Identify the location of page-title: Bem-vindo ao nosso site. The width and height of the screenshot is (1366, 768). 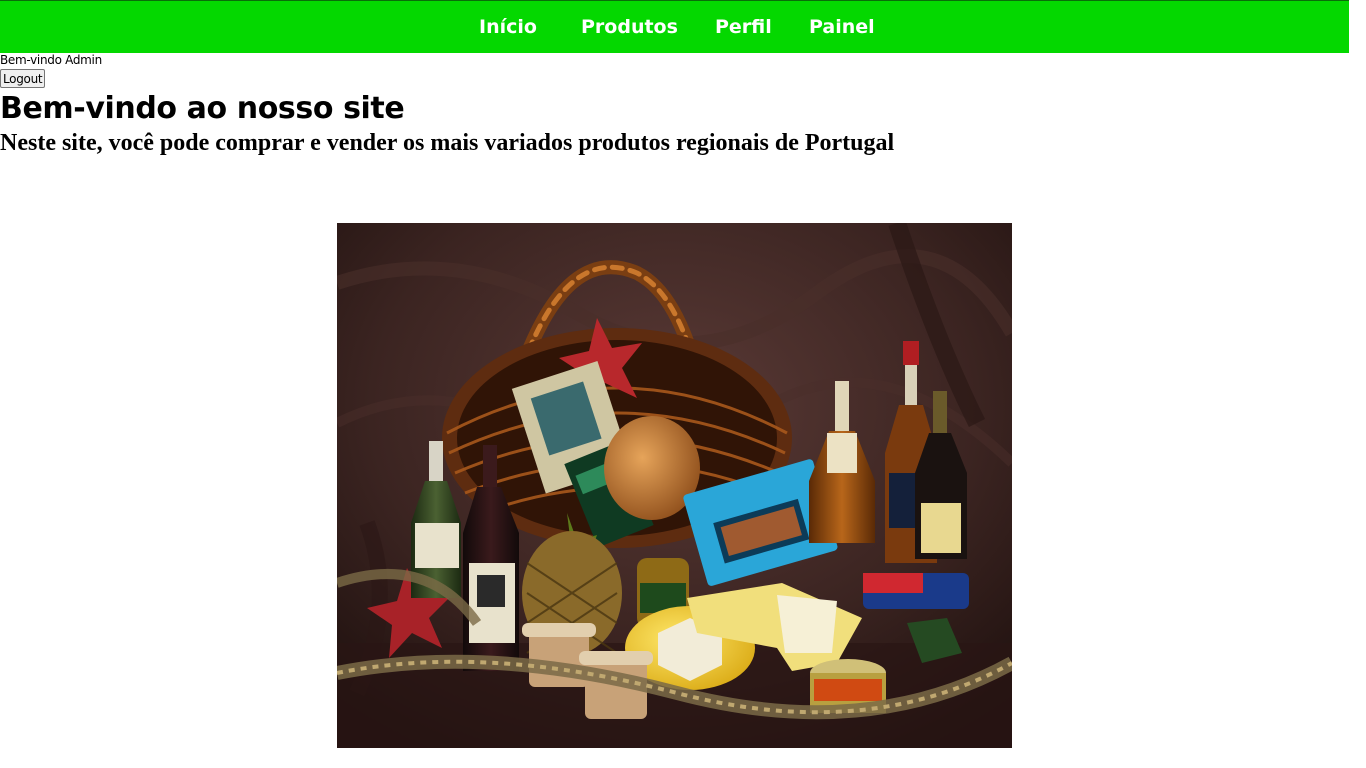
(202, 108).